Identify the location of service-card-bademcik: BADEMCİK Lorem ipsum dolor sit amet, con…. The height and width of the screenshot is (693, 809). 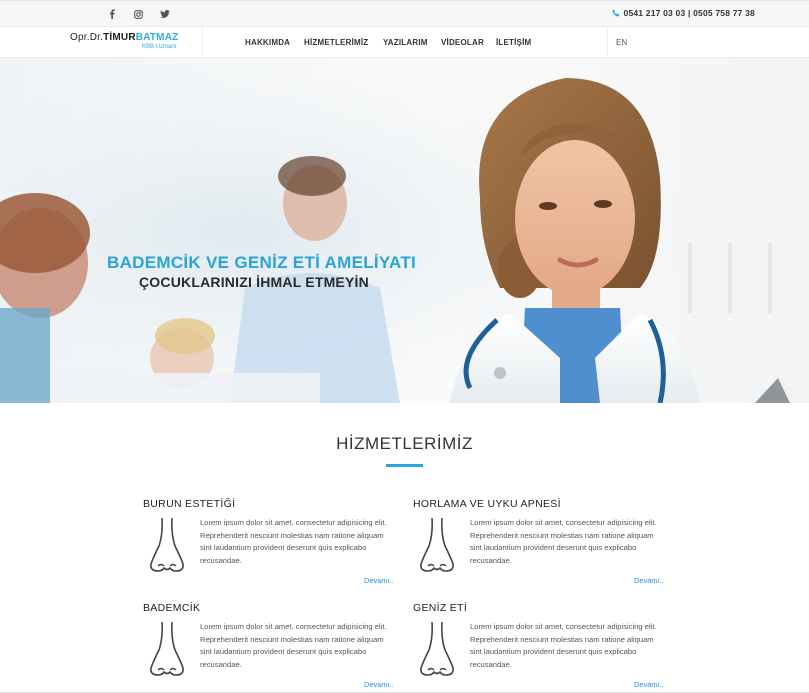
(275, 647).